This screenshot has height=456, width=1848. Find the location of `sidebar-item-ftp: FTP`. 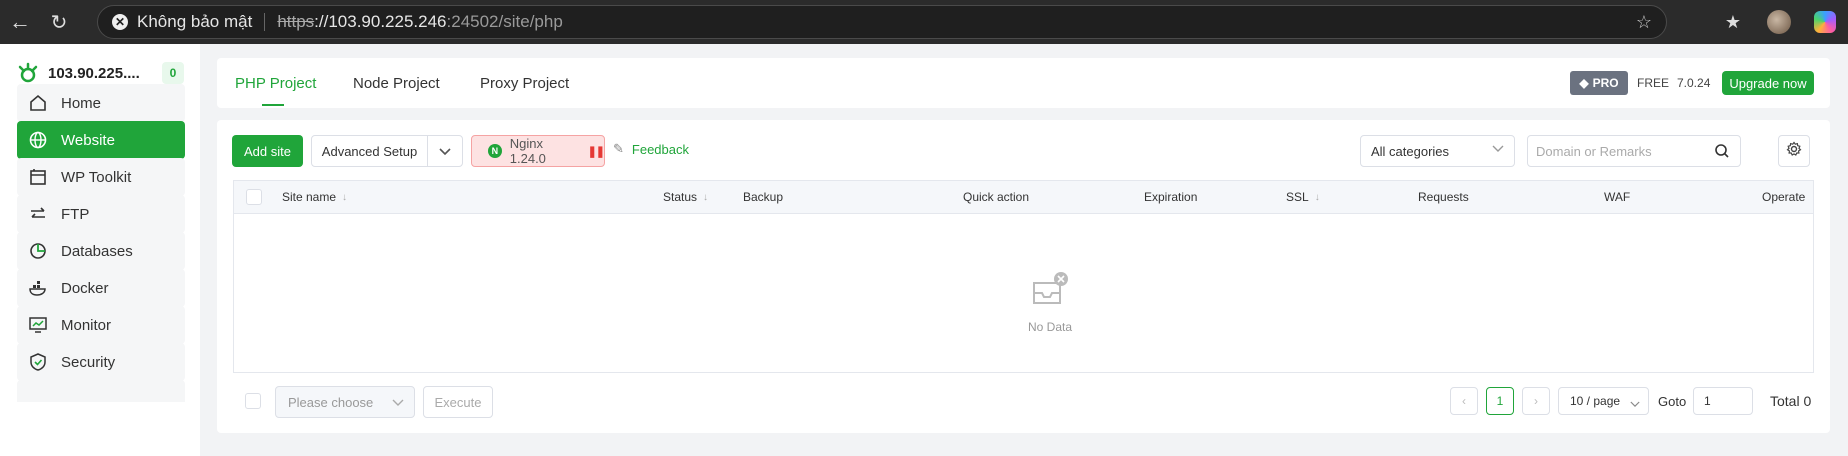

sidebar-item-ftp: FTP is located at coordinates (101, 214).